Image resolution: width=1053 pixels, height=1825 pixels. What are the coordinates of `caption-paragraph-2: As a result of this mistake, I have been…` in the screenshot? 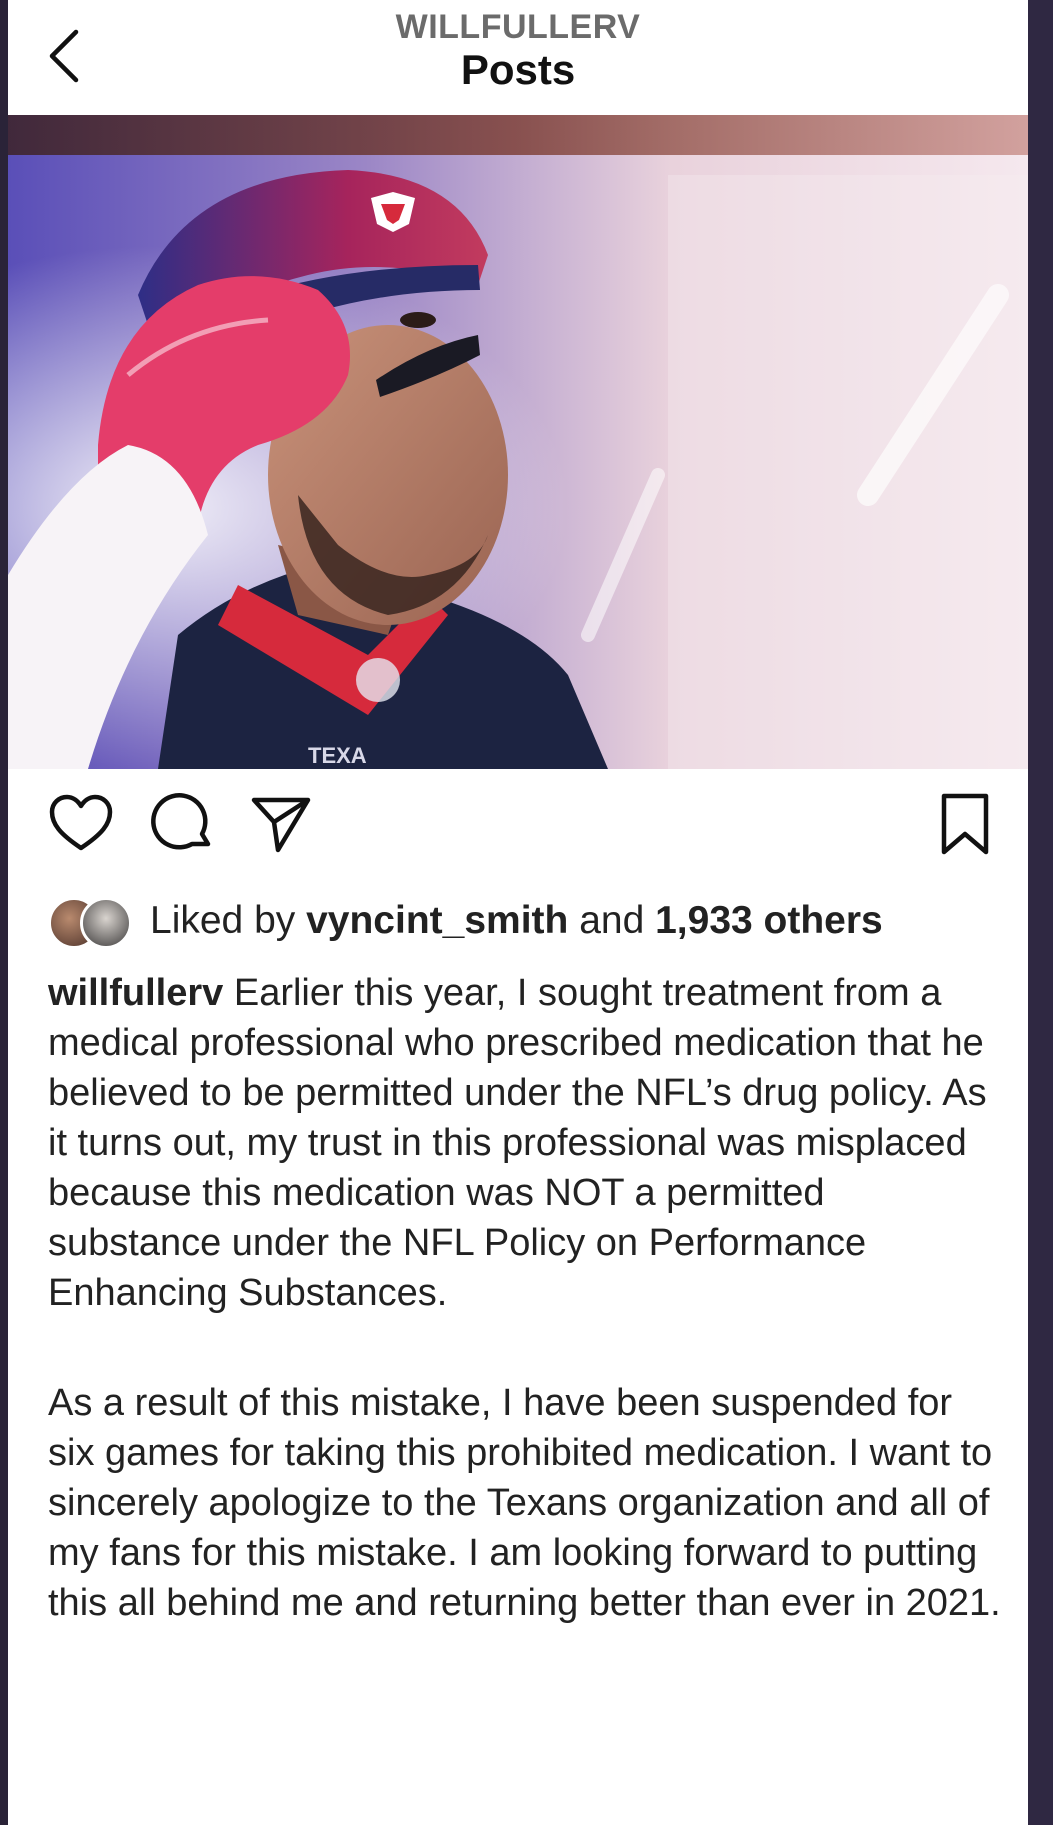 It's located at (524, 1503).